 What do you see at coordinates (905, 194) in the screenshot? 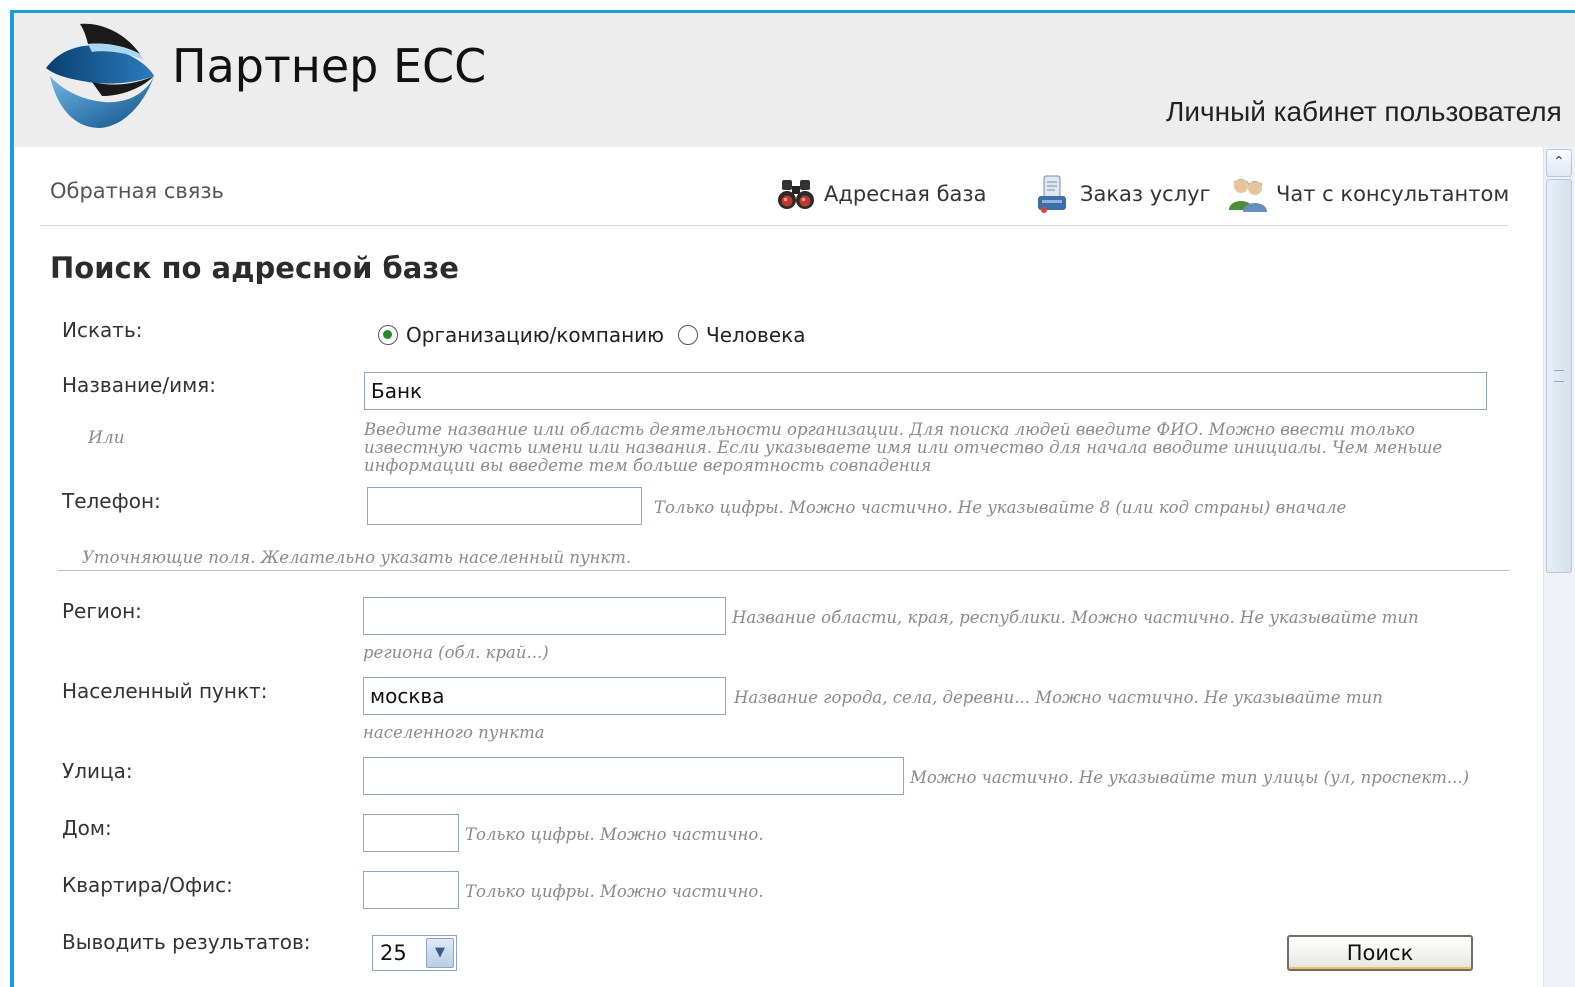
I see `nav-address-base-label: Адресная база` at bounding box center [905, 194].